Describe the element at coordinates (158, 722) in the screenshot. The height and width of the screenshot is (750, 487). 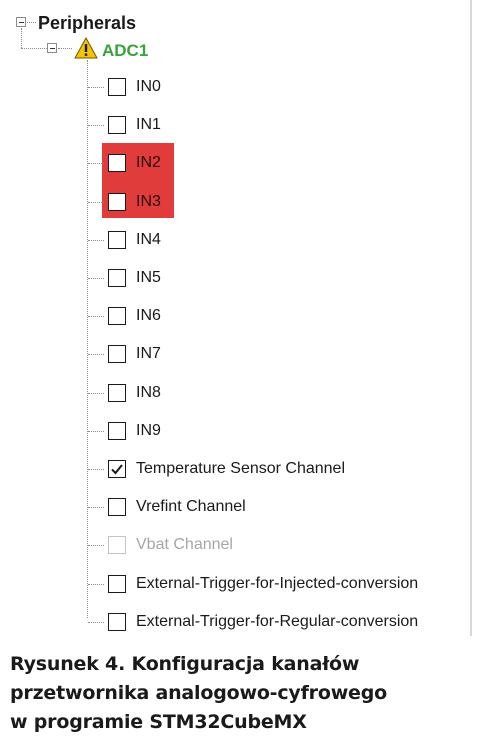
I see `caption-line-3: w programie STM32CubeMX` at that location.